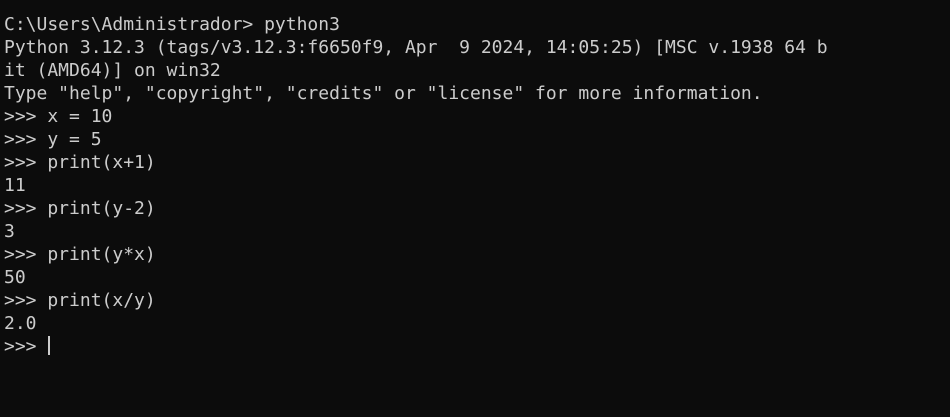  I want to click on repl-output-line: 3, so click(9, 231).